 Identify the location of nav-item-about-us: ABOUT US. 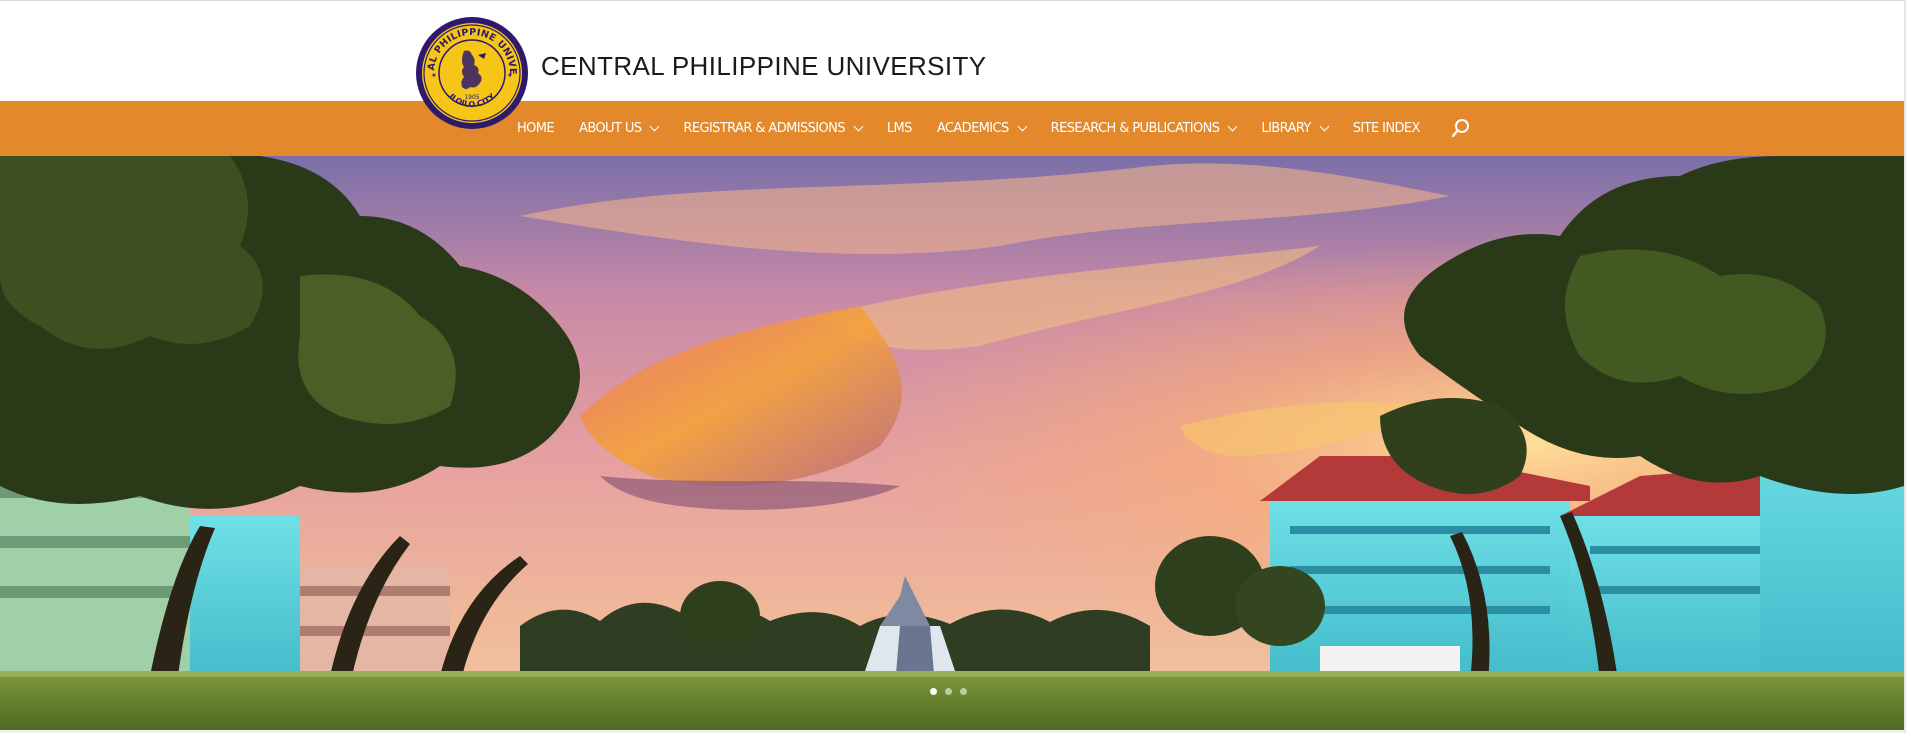
(619, 128).